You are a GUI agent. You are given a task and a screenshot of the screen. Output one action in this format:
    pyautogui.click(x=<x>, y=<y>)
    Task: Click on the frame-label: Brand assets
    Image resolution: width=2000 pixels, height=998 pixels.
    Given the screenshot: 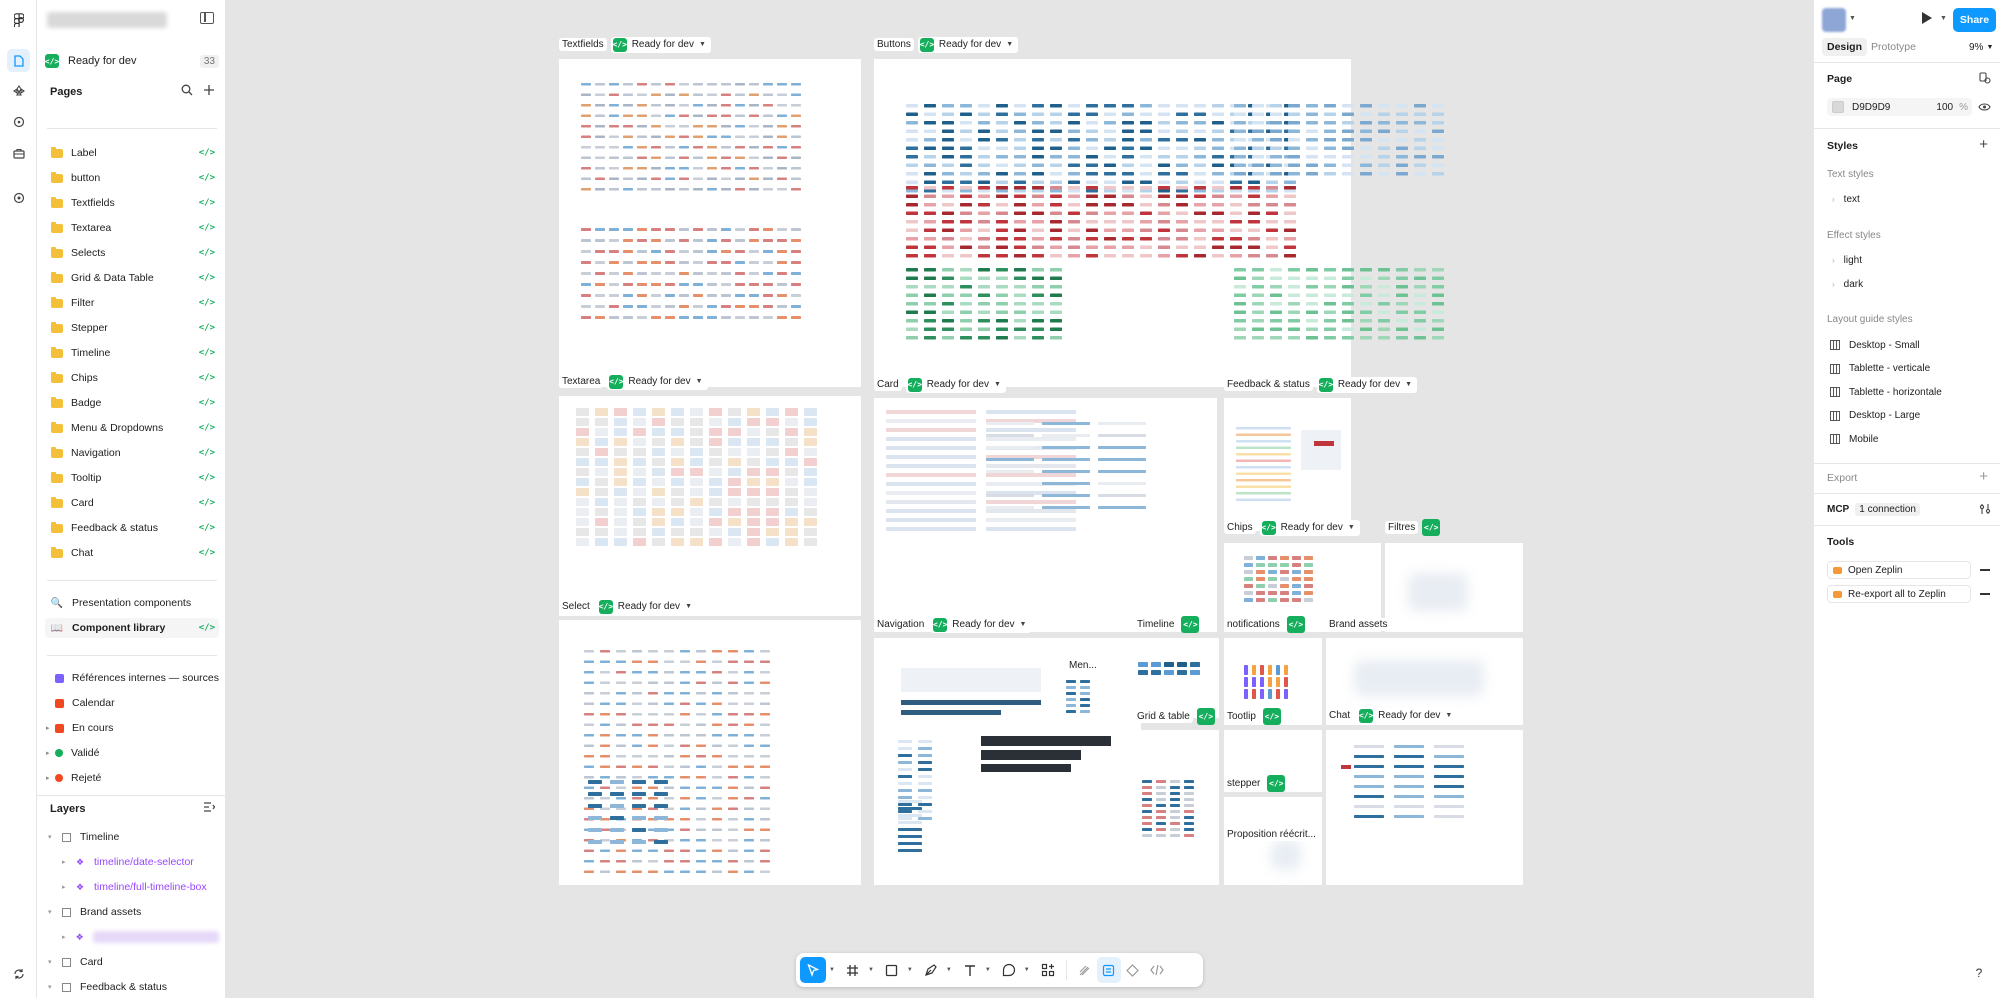 What is the action you would take?
    pyautogui.click(x=1358, y=624)
    